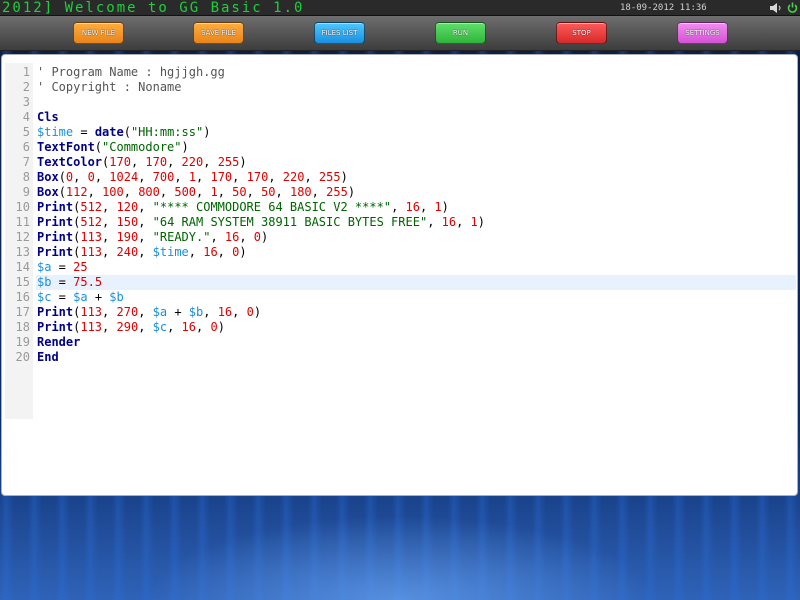 The image size is (800, 600). Describe the element at coordinates (127, 312) in the screenshot. I see `code-token: 270` at that location.